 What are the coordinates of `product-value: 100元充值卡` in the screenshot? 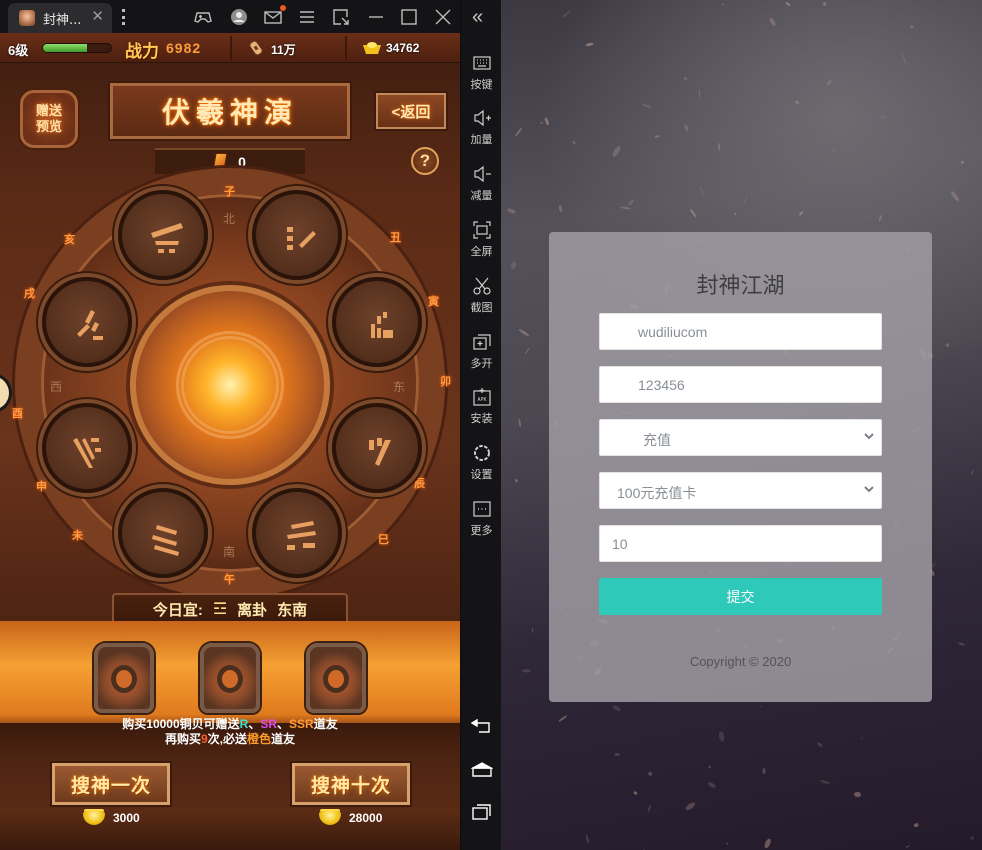 It's located at (657, 493).